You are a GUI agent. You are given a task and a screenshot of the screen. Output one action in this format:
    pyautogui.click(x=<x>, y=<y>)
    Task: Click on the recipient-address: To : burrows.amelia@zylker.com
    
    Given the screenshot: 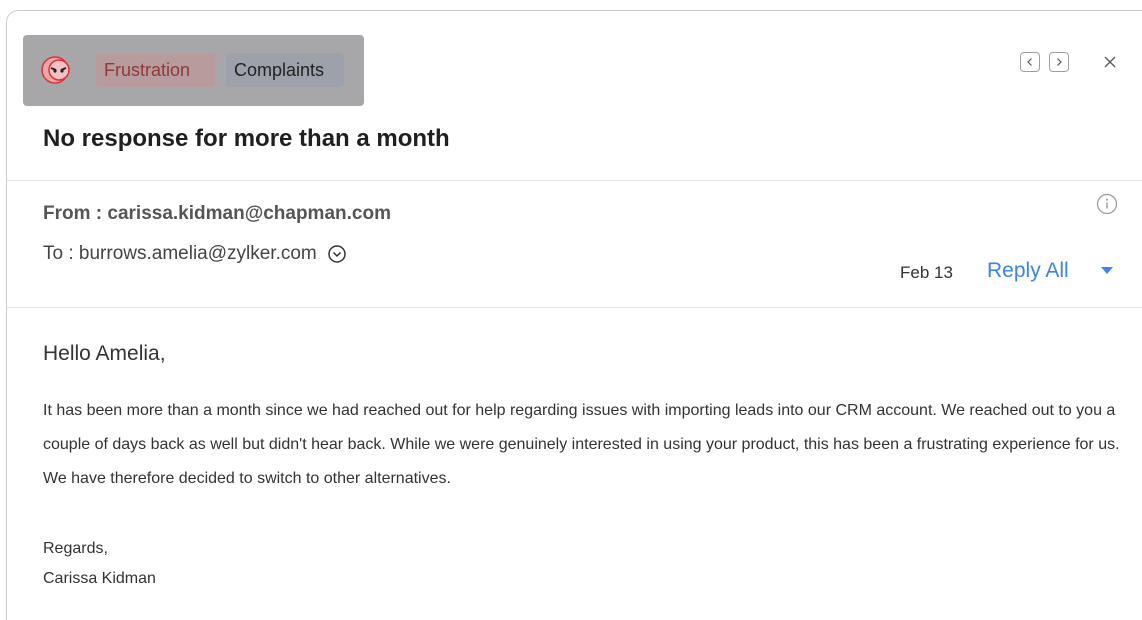 What is the action you would take?
    pyautogui.click(x=180, y=253)
    